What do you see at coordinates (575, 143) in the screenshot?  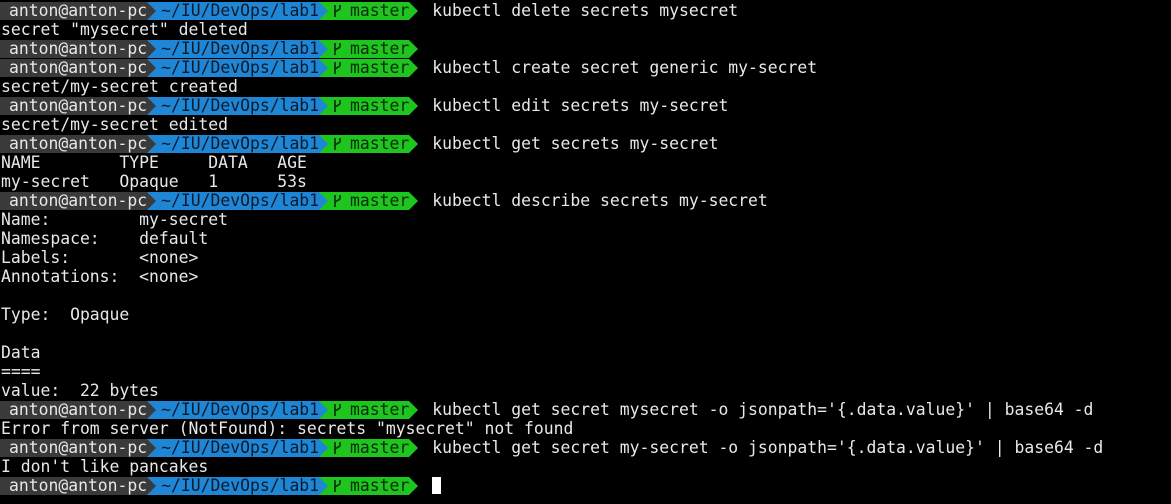 I see `command-text: kubectl get secrets my-secret` at bounding box center [575, 143].